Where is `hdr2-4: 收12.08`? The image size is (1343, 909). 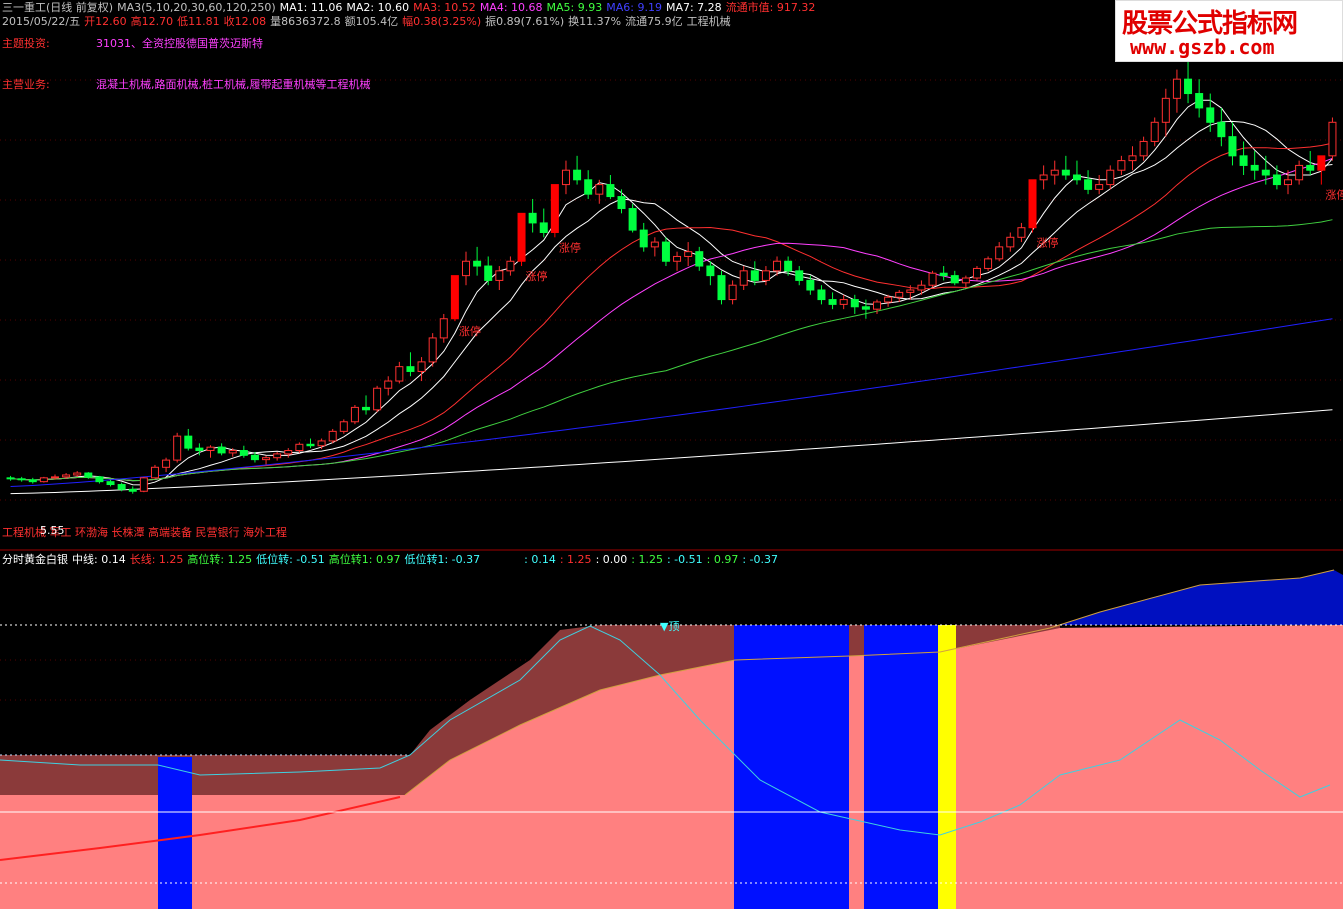 hdr2-4: 收12.08 is located at coordinates (245, 21).